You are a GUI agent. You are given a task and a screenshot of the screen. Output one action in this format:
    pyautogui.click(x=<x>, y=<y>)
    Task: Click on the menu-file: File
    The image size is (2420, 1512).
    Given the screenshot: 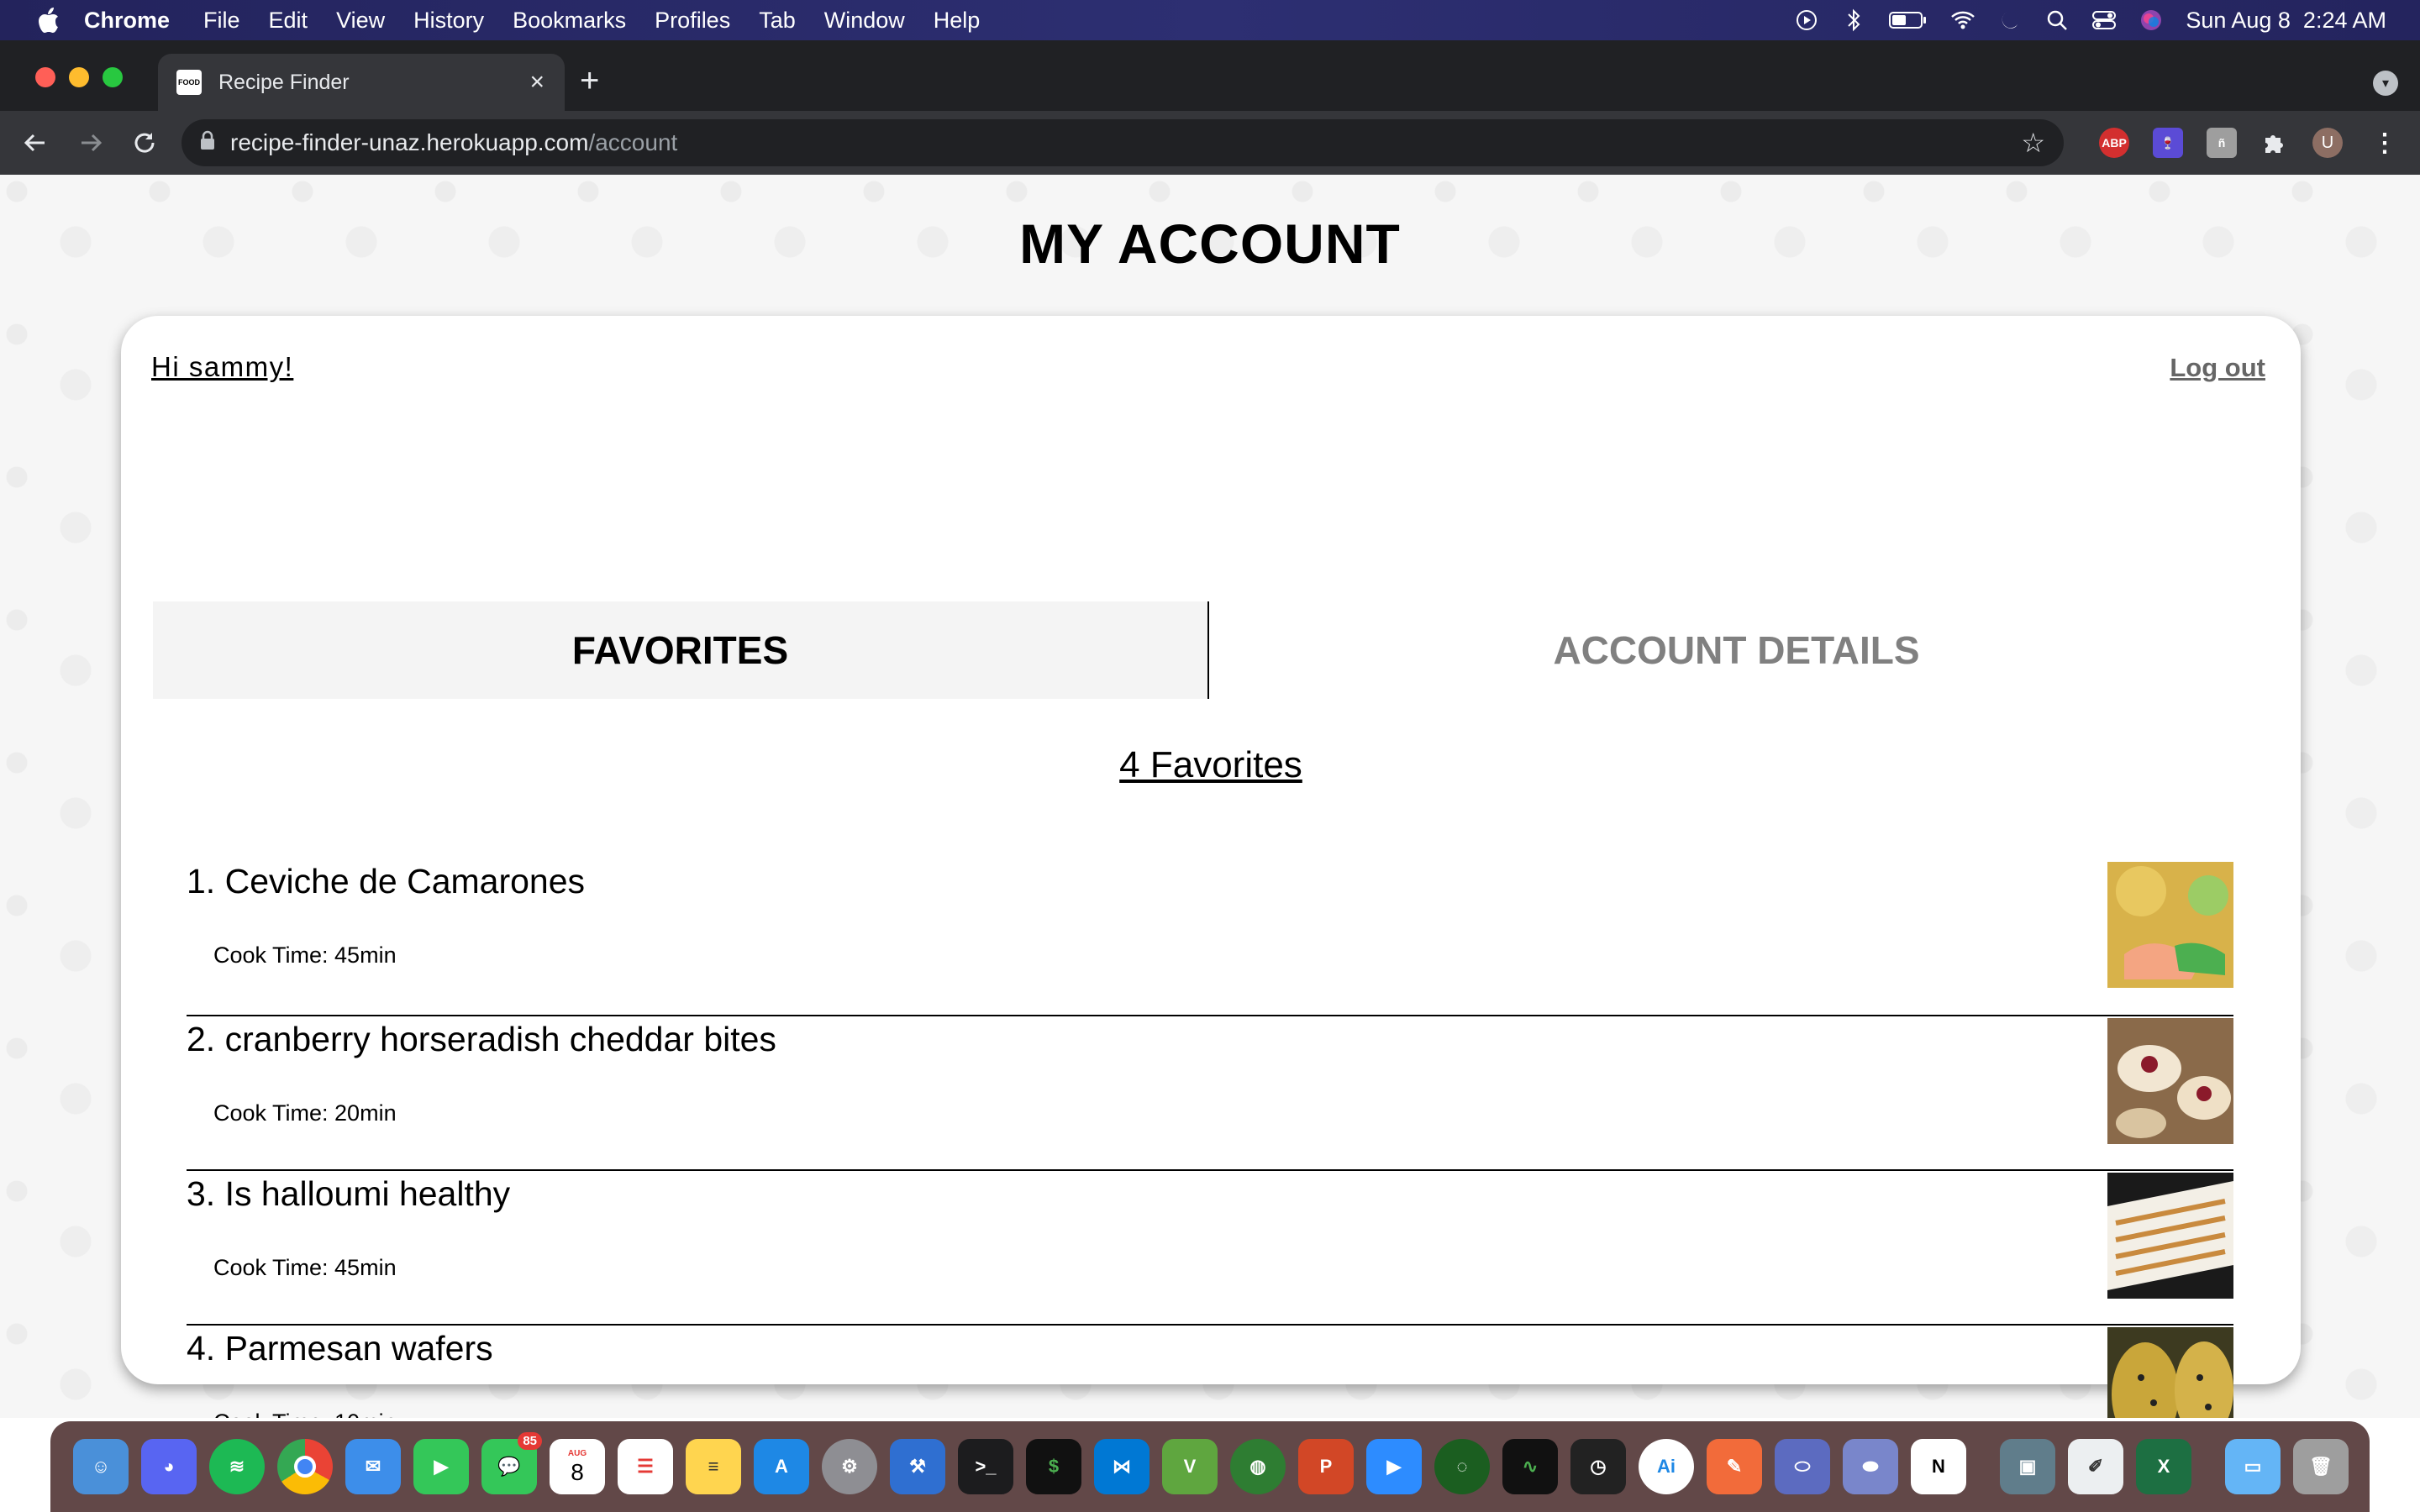 What is the action you would take?
    pyautogui.click(x=221, y=21)
    